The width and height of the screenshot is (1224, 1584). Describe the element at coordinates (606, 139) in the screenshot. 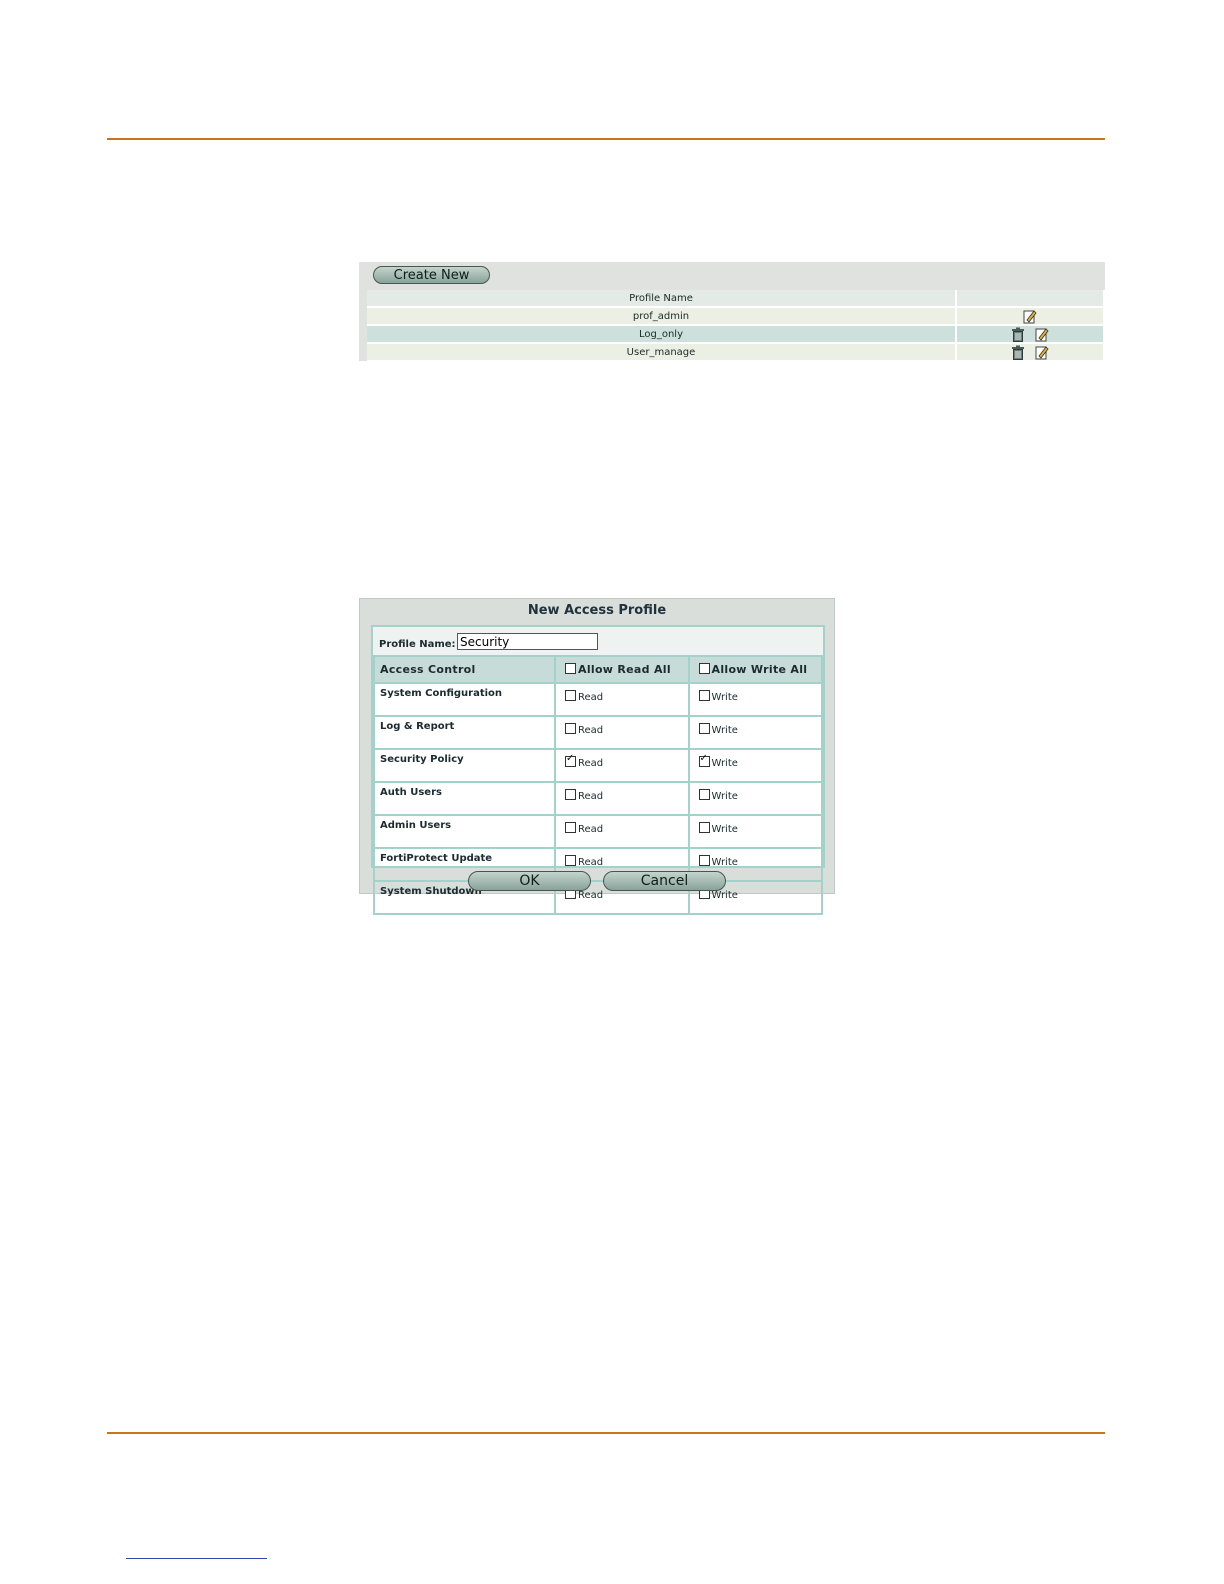

I see `header-rule` at that location.